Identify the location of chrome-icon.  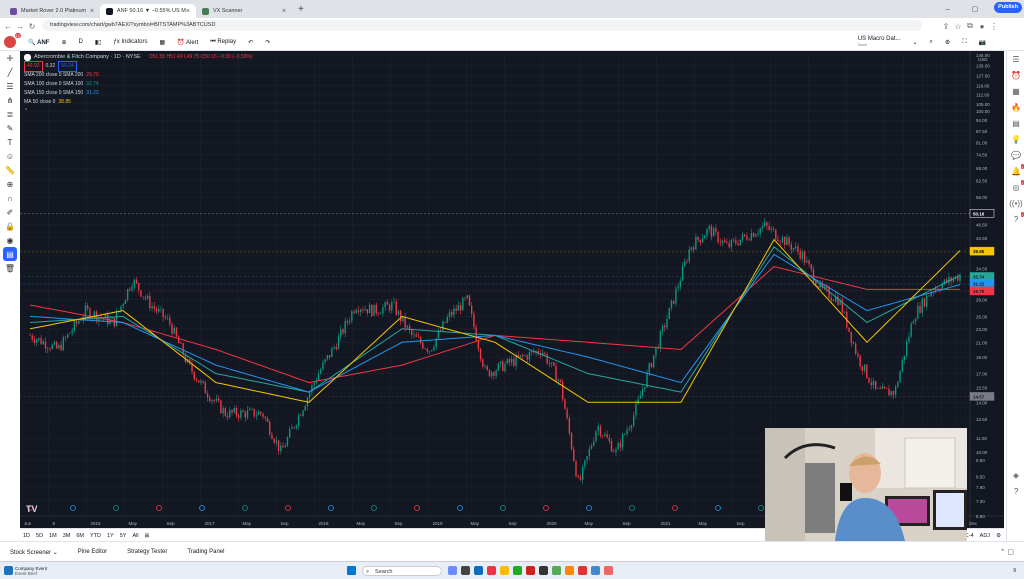
(505, 570).